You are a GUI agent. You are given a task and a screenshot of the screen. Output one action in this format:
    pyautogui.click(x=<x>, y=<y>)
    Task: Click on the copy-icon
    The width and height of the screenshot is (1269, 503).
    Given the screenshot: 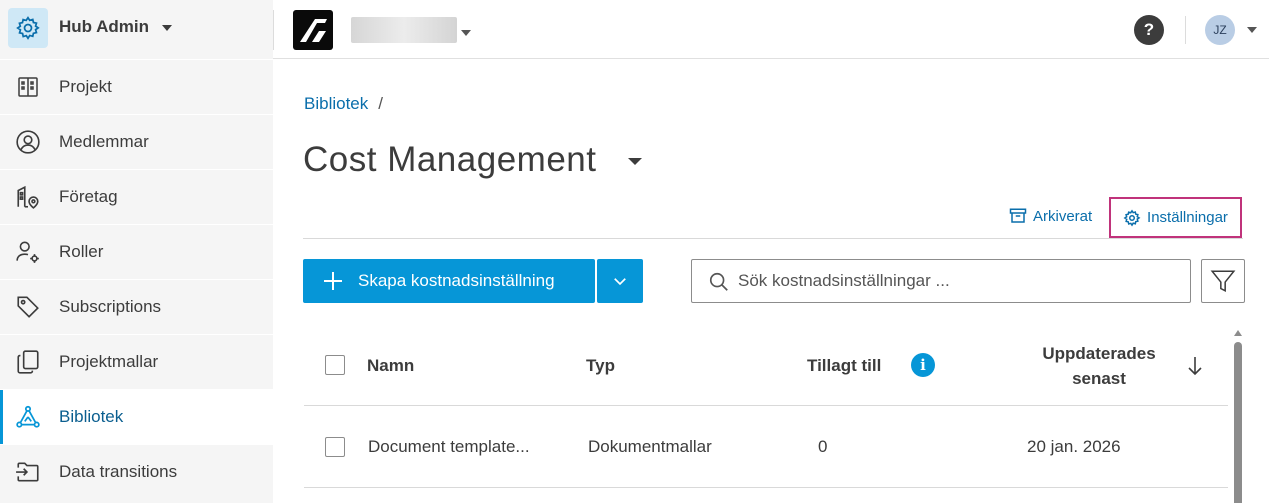 What is the action you would take?
    pyautogui.click(x=28, y=362)
    